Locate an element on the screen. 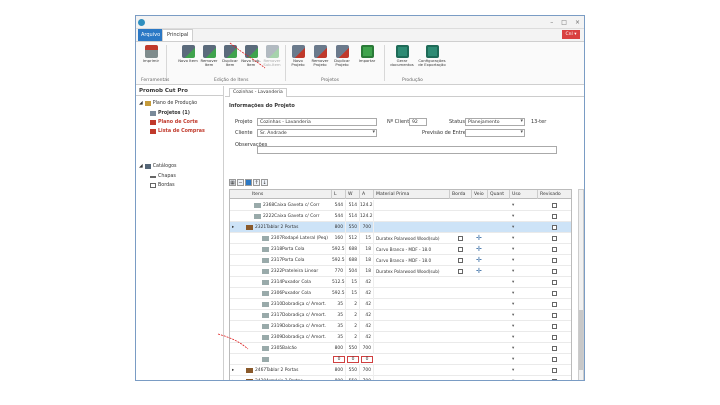 This screenshot has height=405, width=720. cliente-select: Sr. Andrade is located at coordinates (317, 133).